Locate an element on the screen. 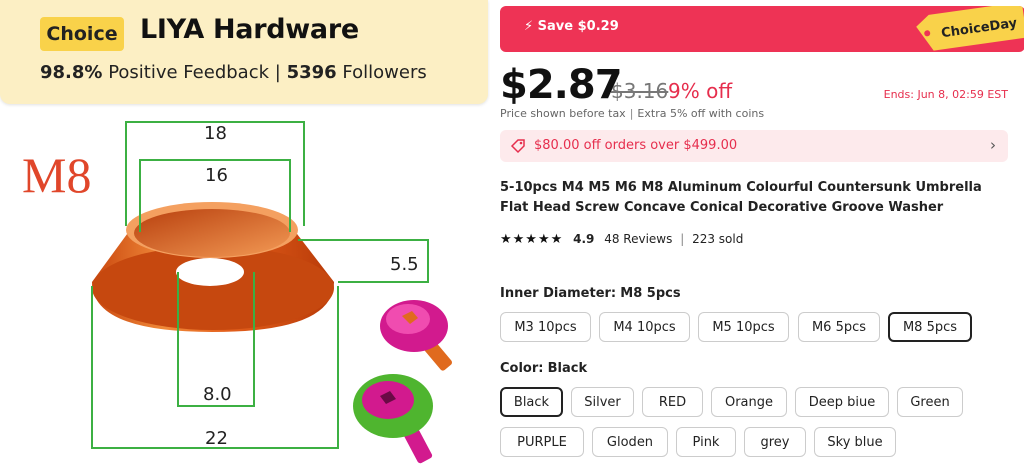 The image size is (1024, 464). dim-height: 5.5 is located at coordinates (404, 264).